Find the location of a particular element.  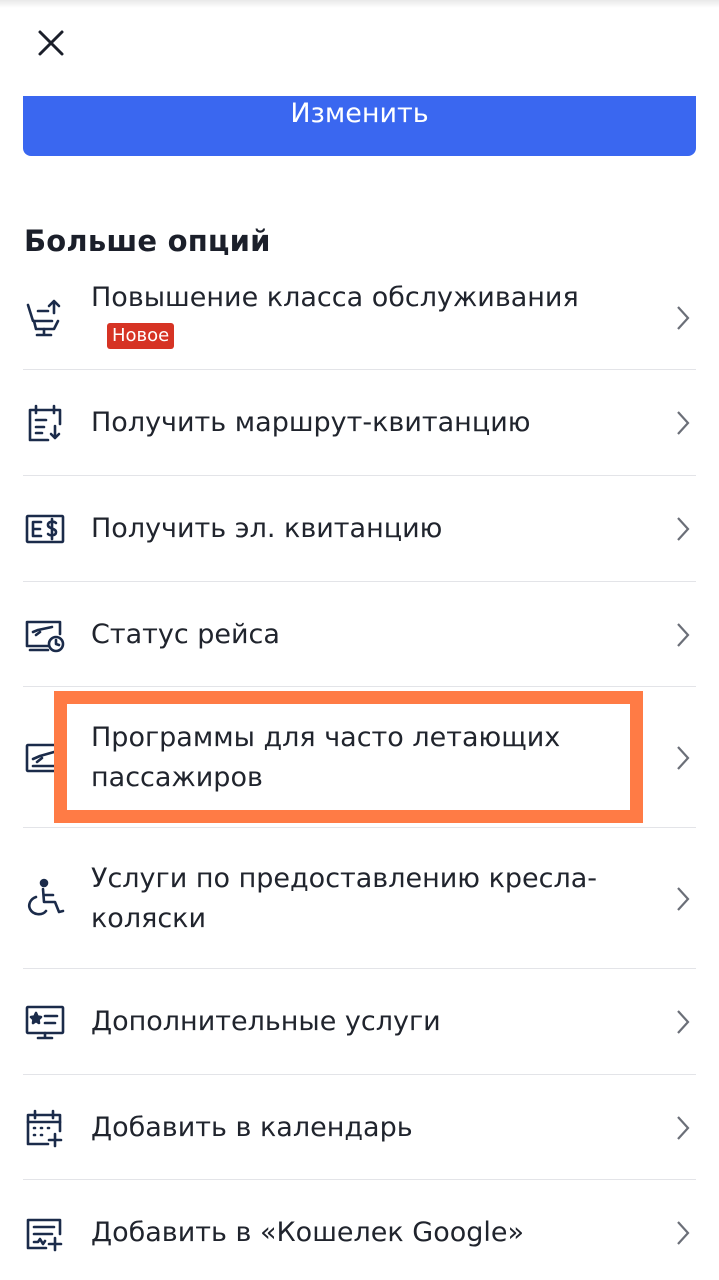

option-label: Получить маршрут-квитанцию is located at coordinates (311, 422).